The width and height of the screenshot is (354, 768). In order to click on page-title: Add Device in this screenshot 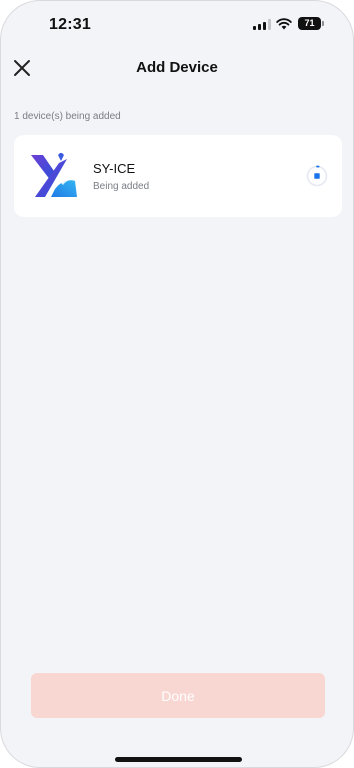, I will do `click(177, 67)`.